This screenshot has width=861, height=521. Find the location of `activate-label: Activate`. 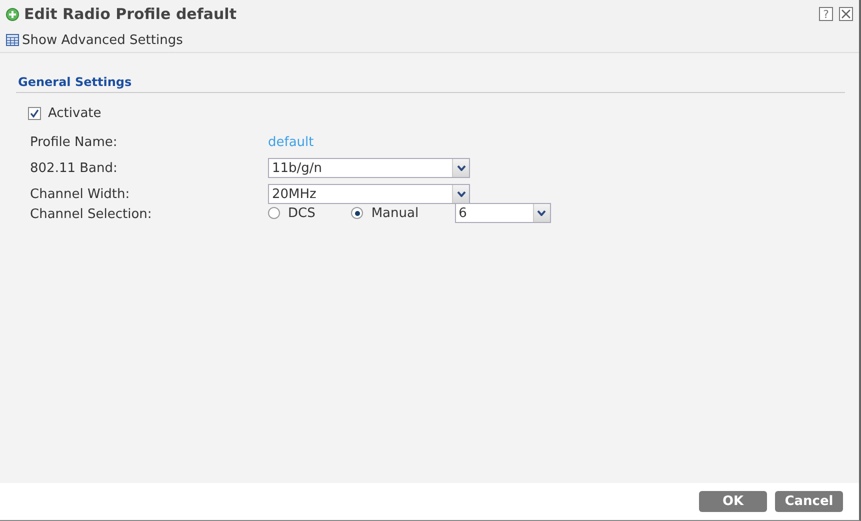

activate-label: Activate is located at coordinates (75, 113).